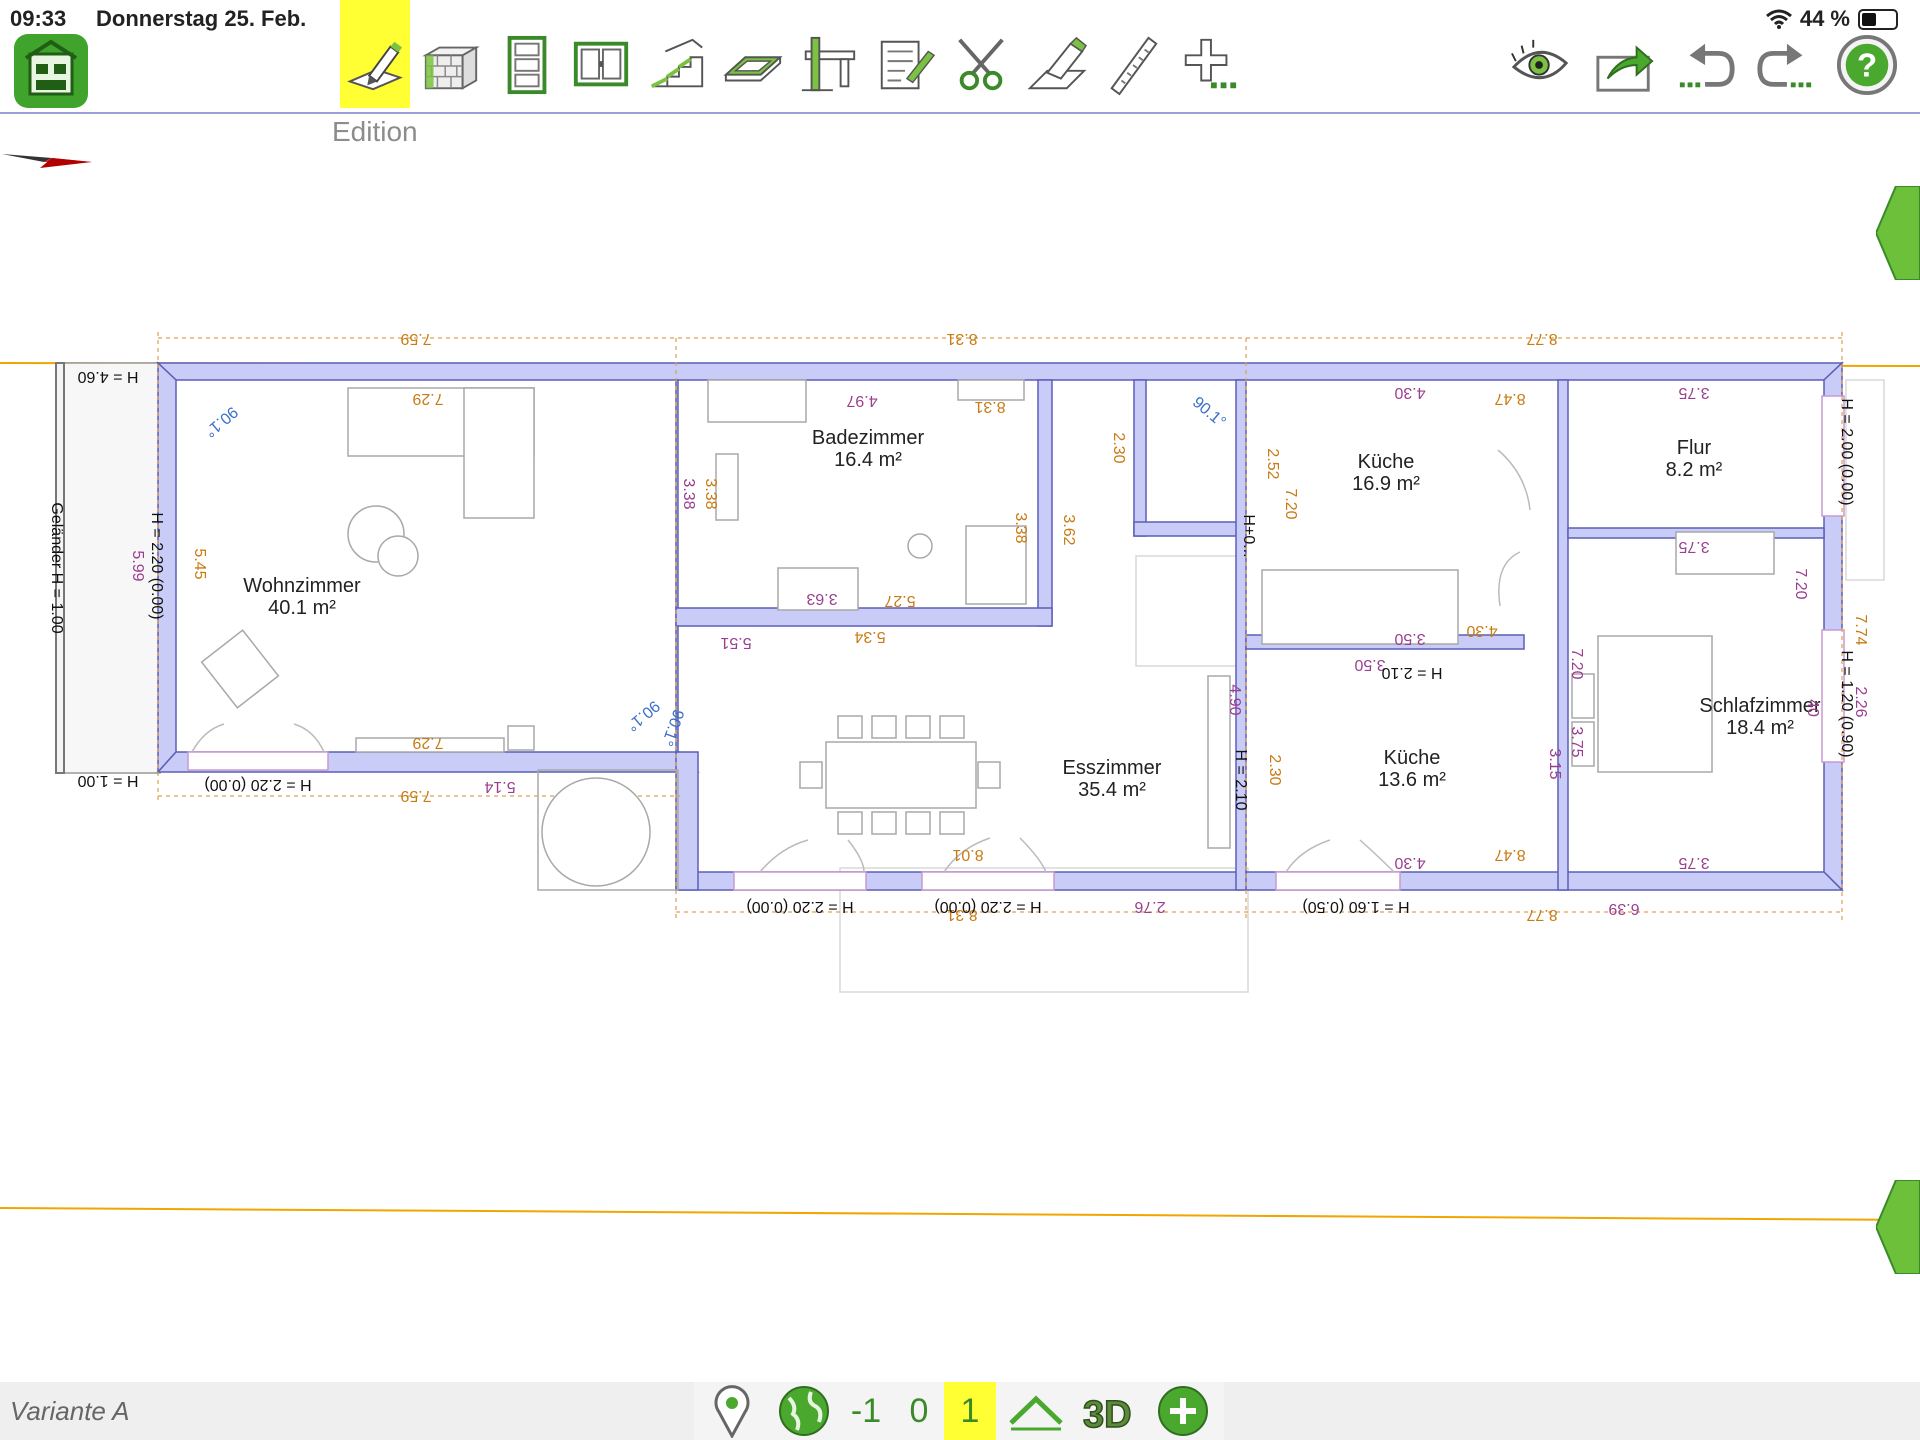 Image resolution: width=1920 pixels, height=1440 pixels. What do you see at coordinates (1118, 447) in the screenshot?
I see `dim-bad-230: 2.30` at bounding box center [1118, 447].